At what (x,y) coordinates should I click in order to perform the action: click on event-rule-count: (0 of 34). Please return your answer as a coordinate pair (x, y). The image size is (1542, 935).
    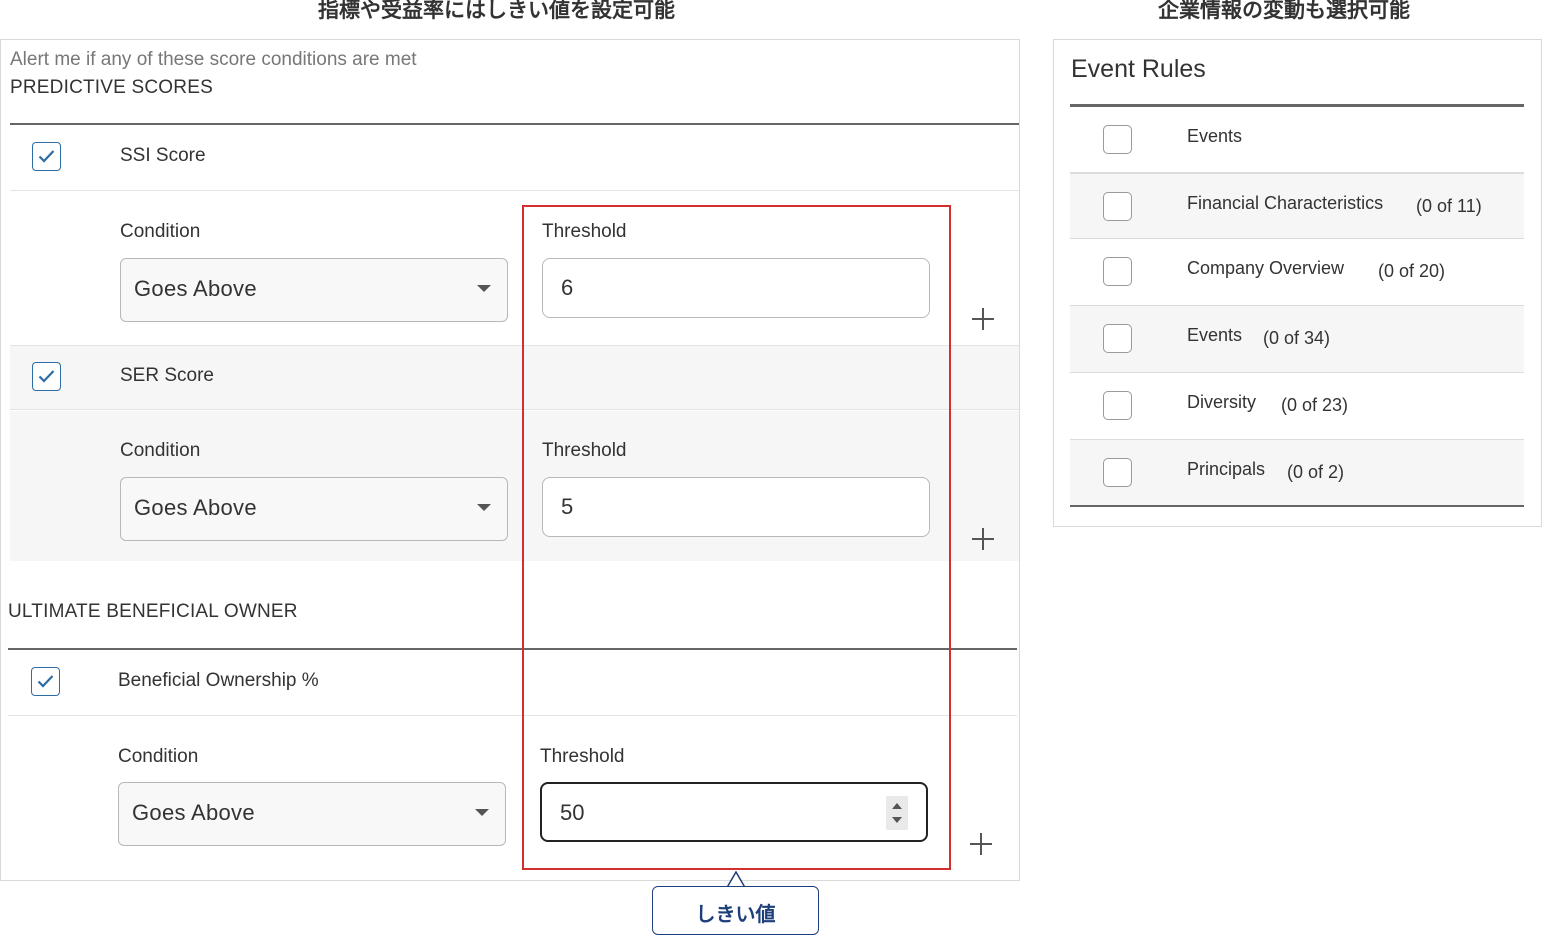
    Looking at the image, I should click on (1297, 338).